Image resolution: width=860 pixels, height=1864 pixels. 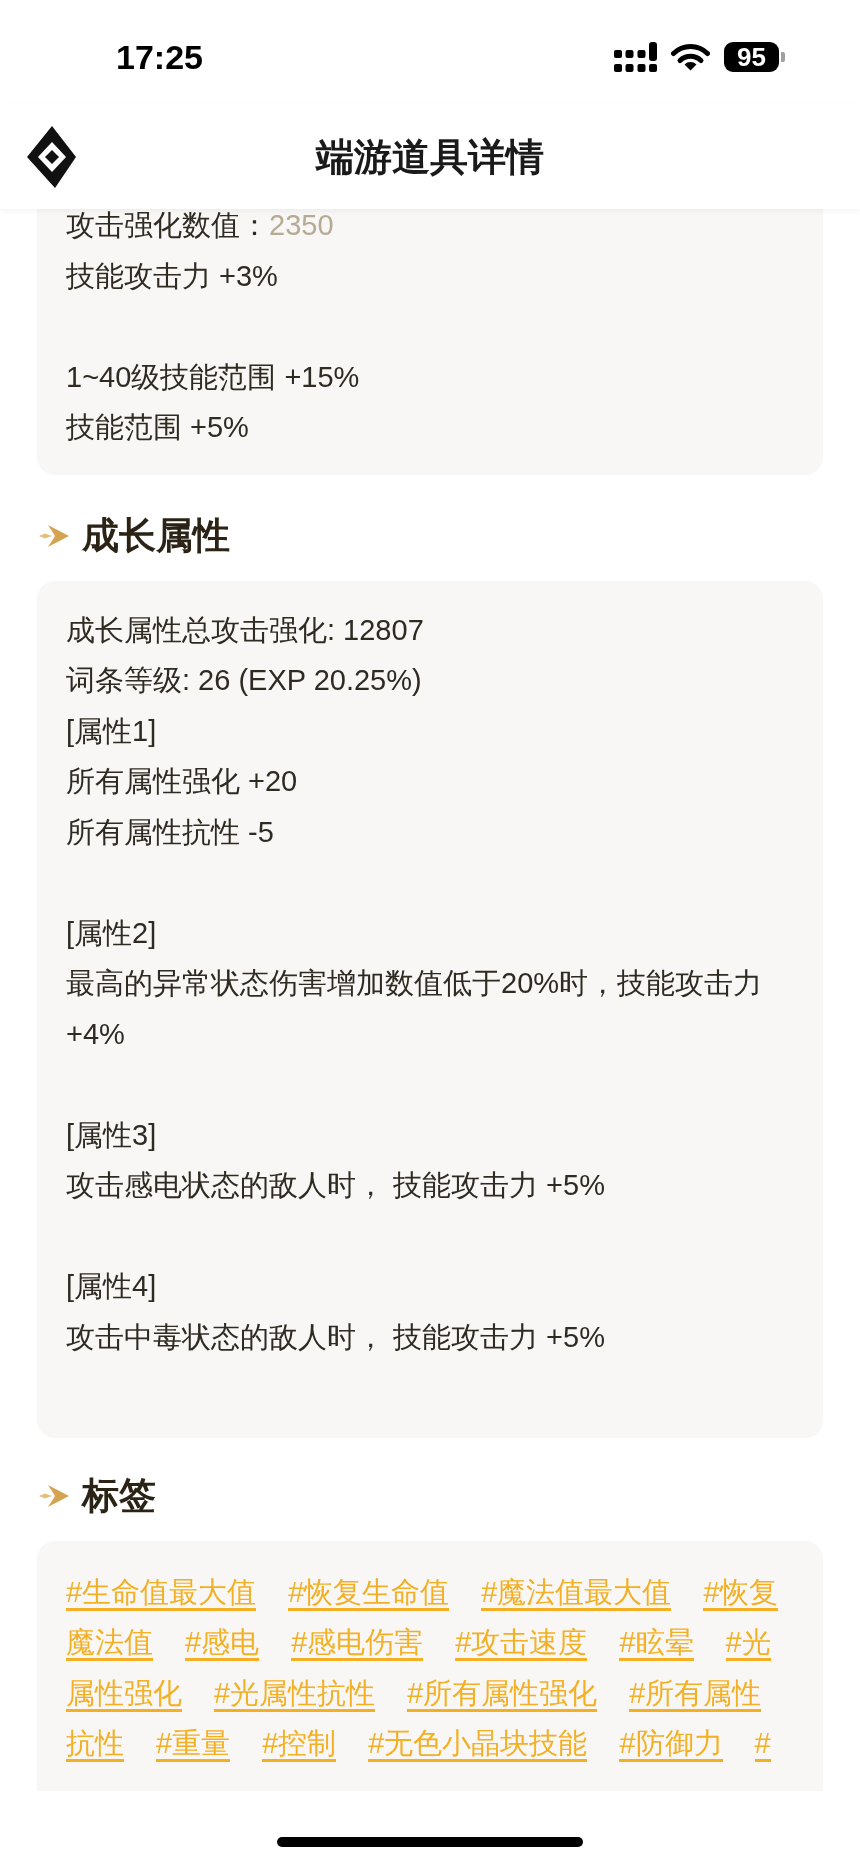 What do you see at coordinates (690, 57) in the screenshot?
I see `wifi-icon` at bounding box center [690, 57].